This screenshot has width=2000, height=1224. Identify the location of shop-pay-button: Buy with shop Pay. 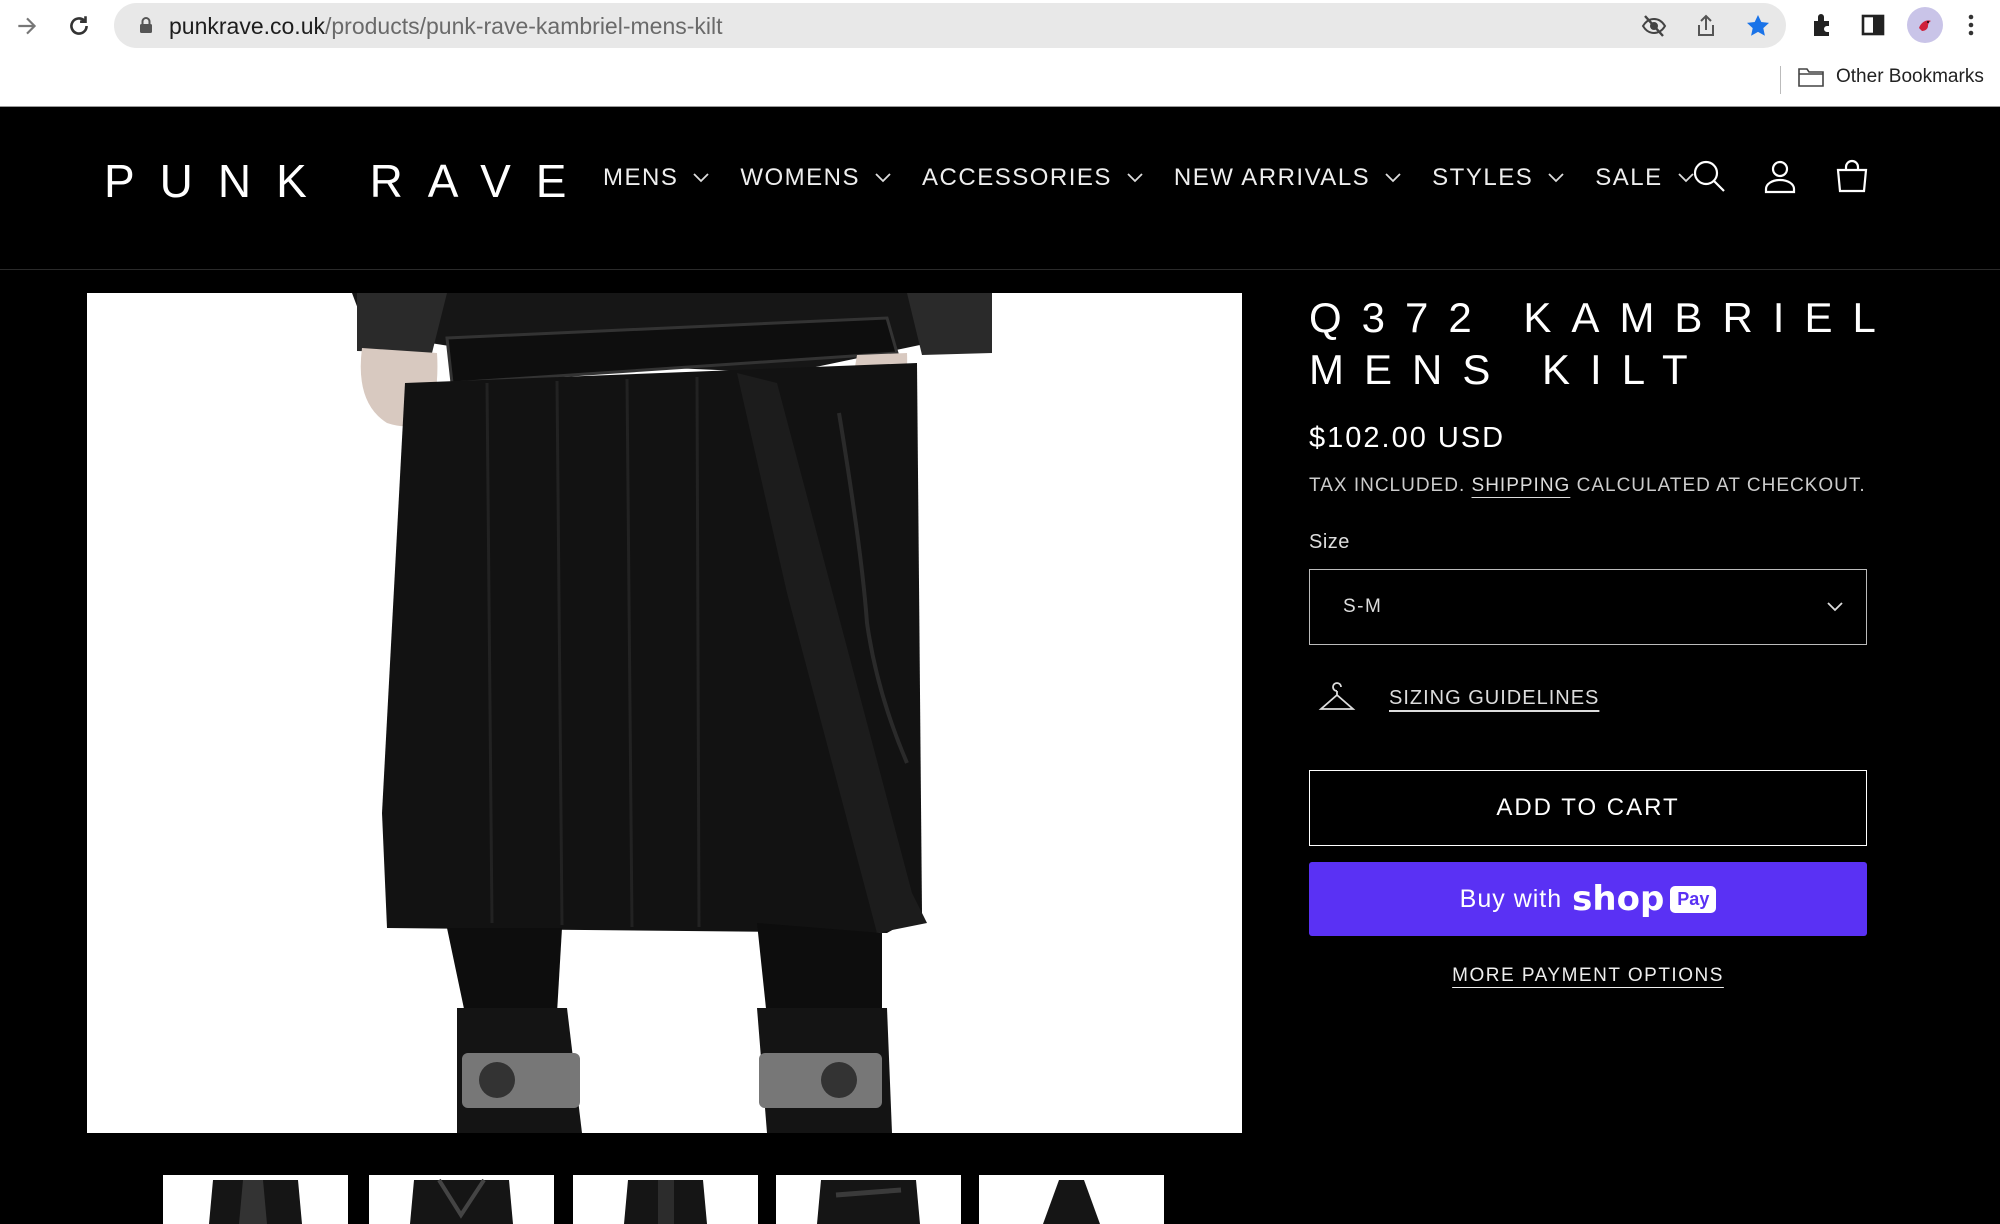
(1588, 899).